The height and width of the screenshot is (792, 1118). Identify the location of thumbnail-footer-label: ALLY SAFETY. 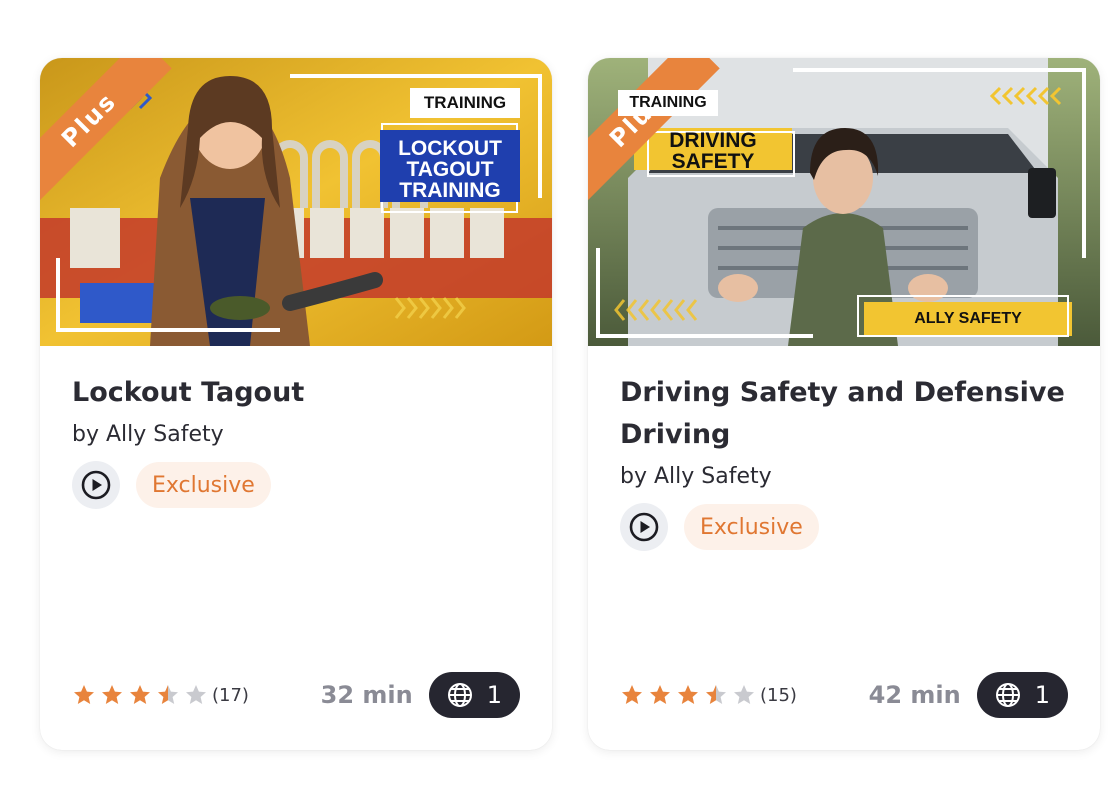
(968, 318).